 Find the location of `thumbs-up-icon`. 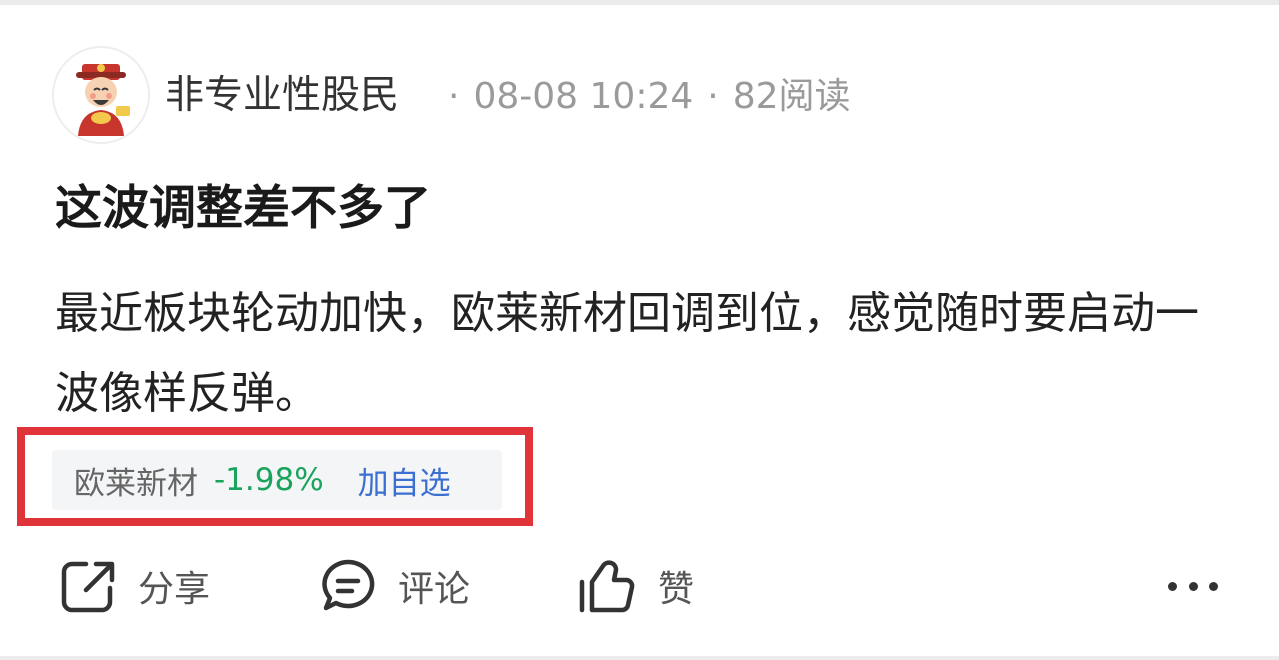

thumbs-up-icon is located at coordinates (607, 586).